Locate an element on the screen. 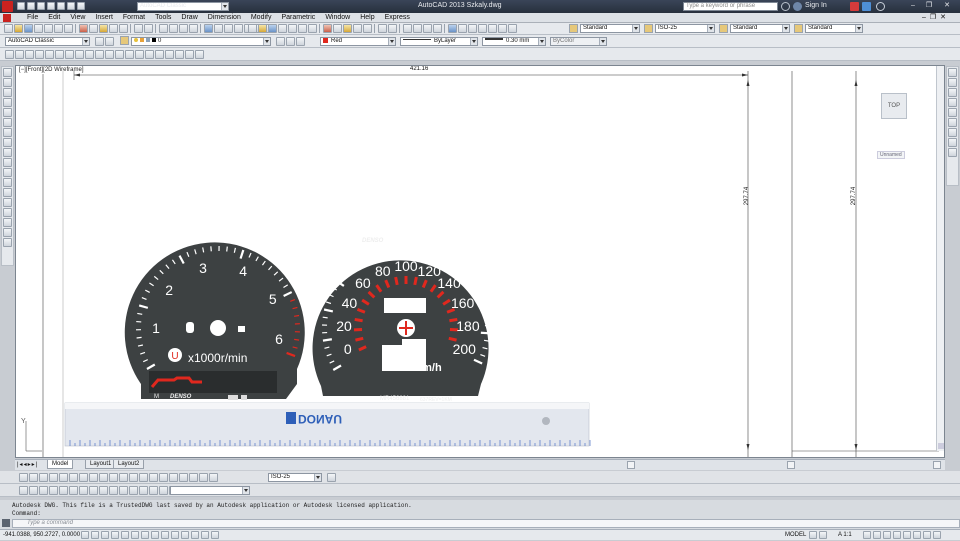 The image size is (960, 541). clean-screen-icon is located at coordinates (937, 535).